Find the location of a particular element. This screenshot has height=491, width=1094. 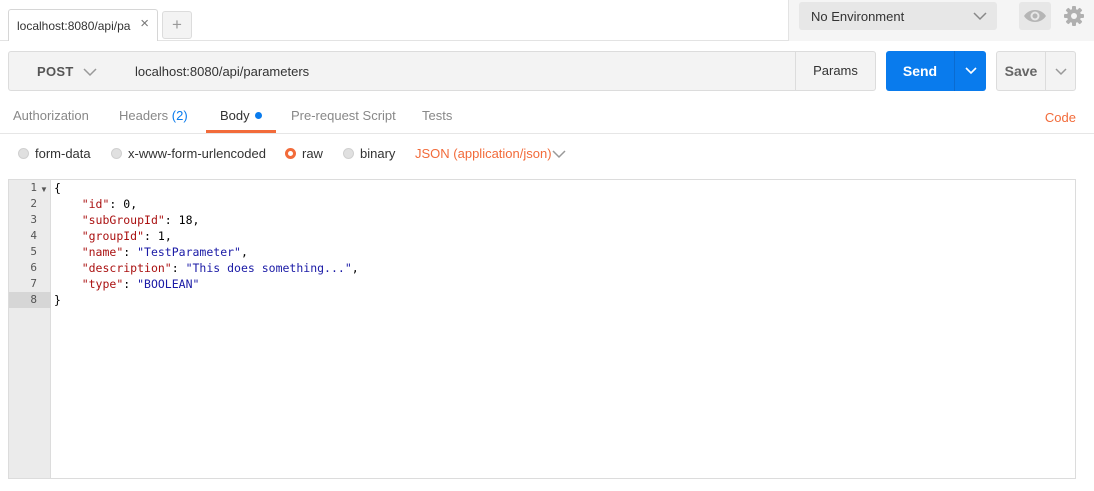

send-options-button is located at coordinates (970, 71).